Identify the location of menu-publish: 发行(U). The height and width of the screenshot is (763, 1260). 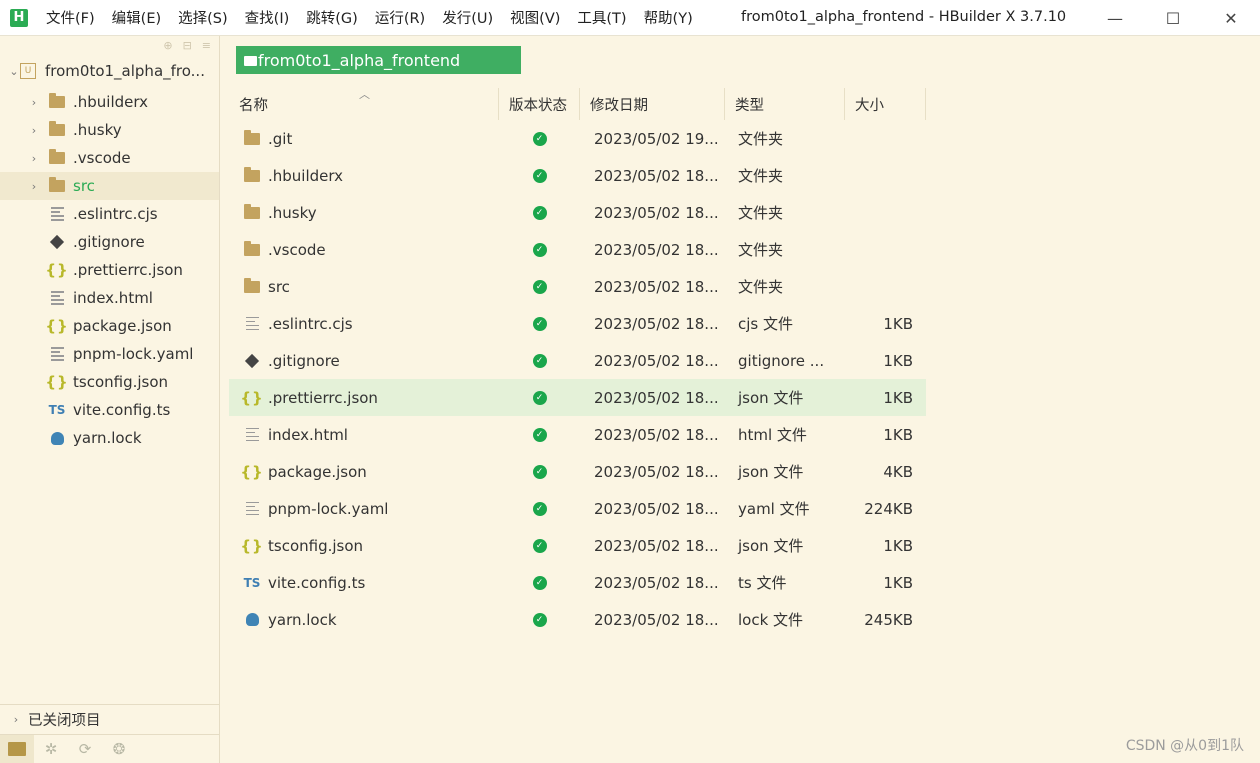
(467, 17).